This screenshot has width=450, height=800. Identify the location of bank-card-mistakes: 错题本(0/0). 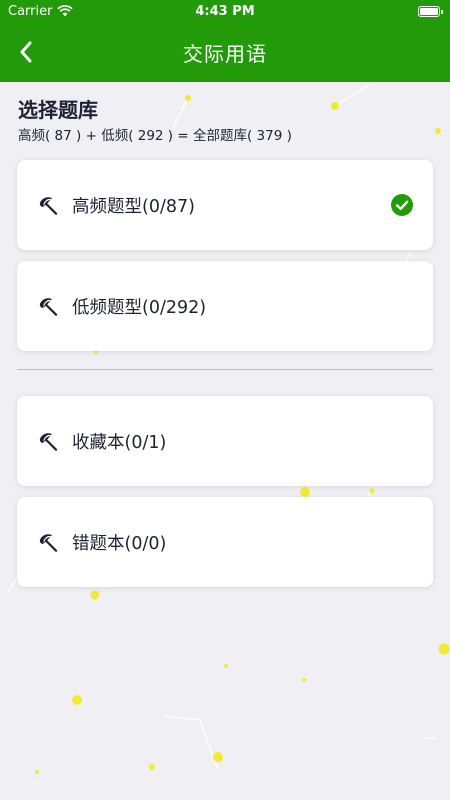
(225, 542).